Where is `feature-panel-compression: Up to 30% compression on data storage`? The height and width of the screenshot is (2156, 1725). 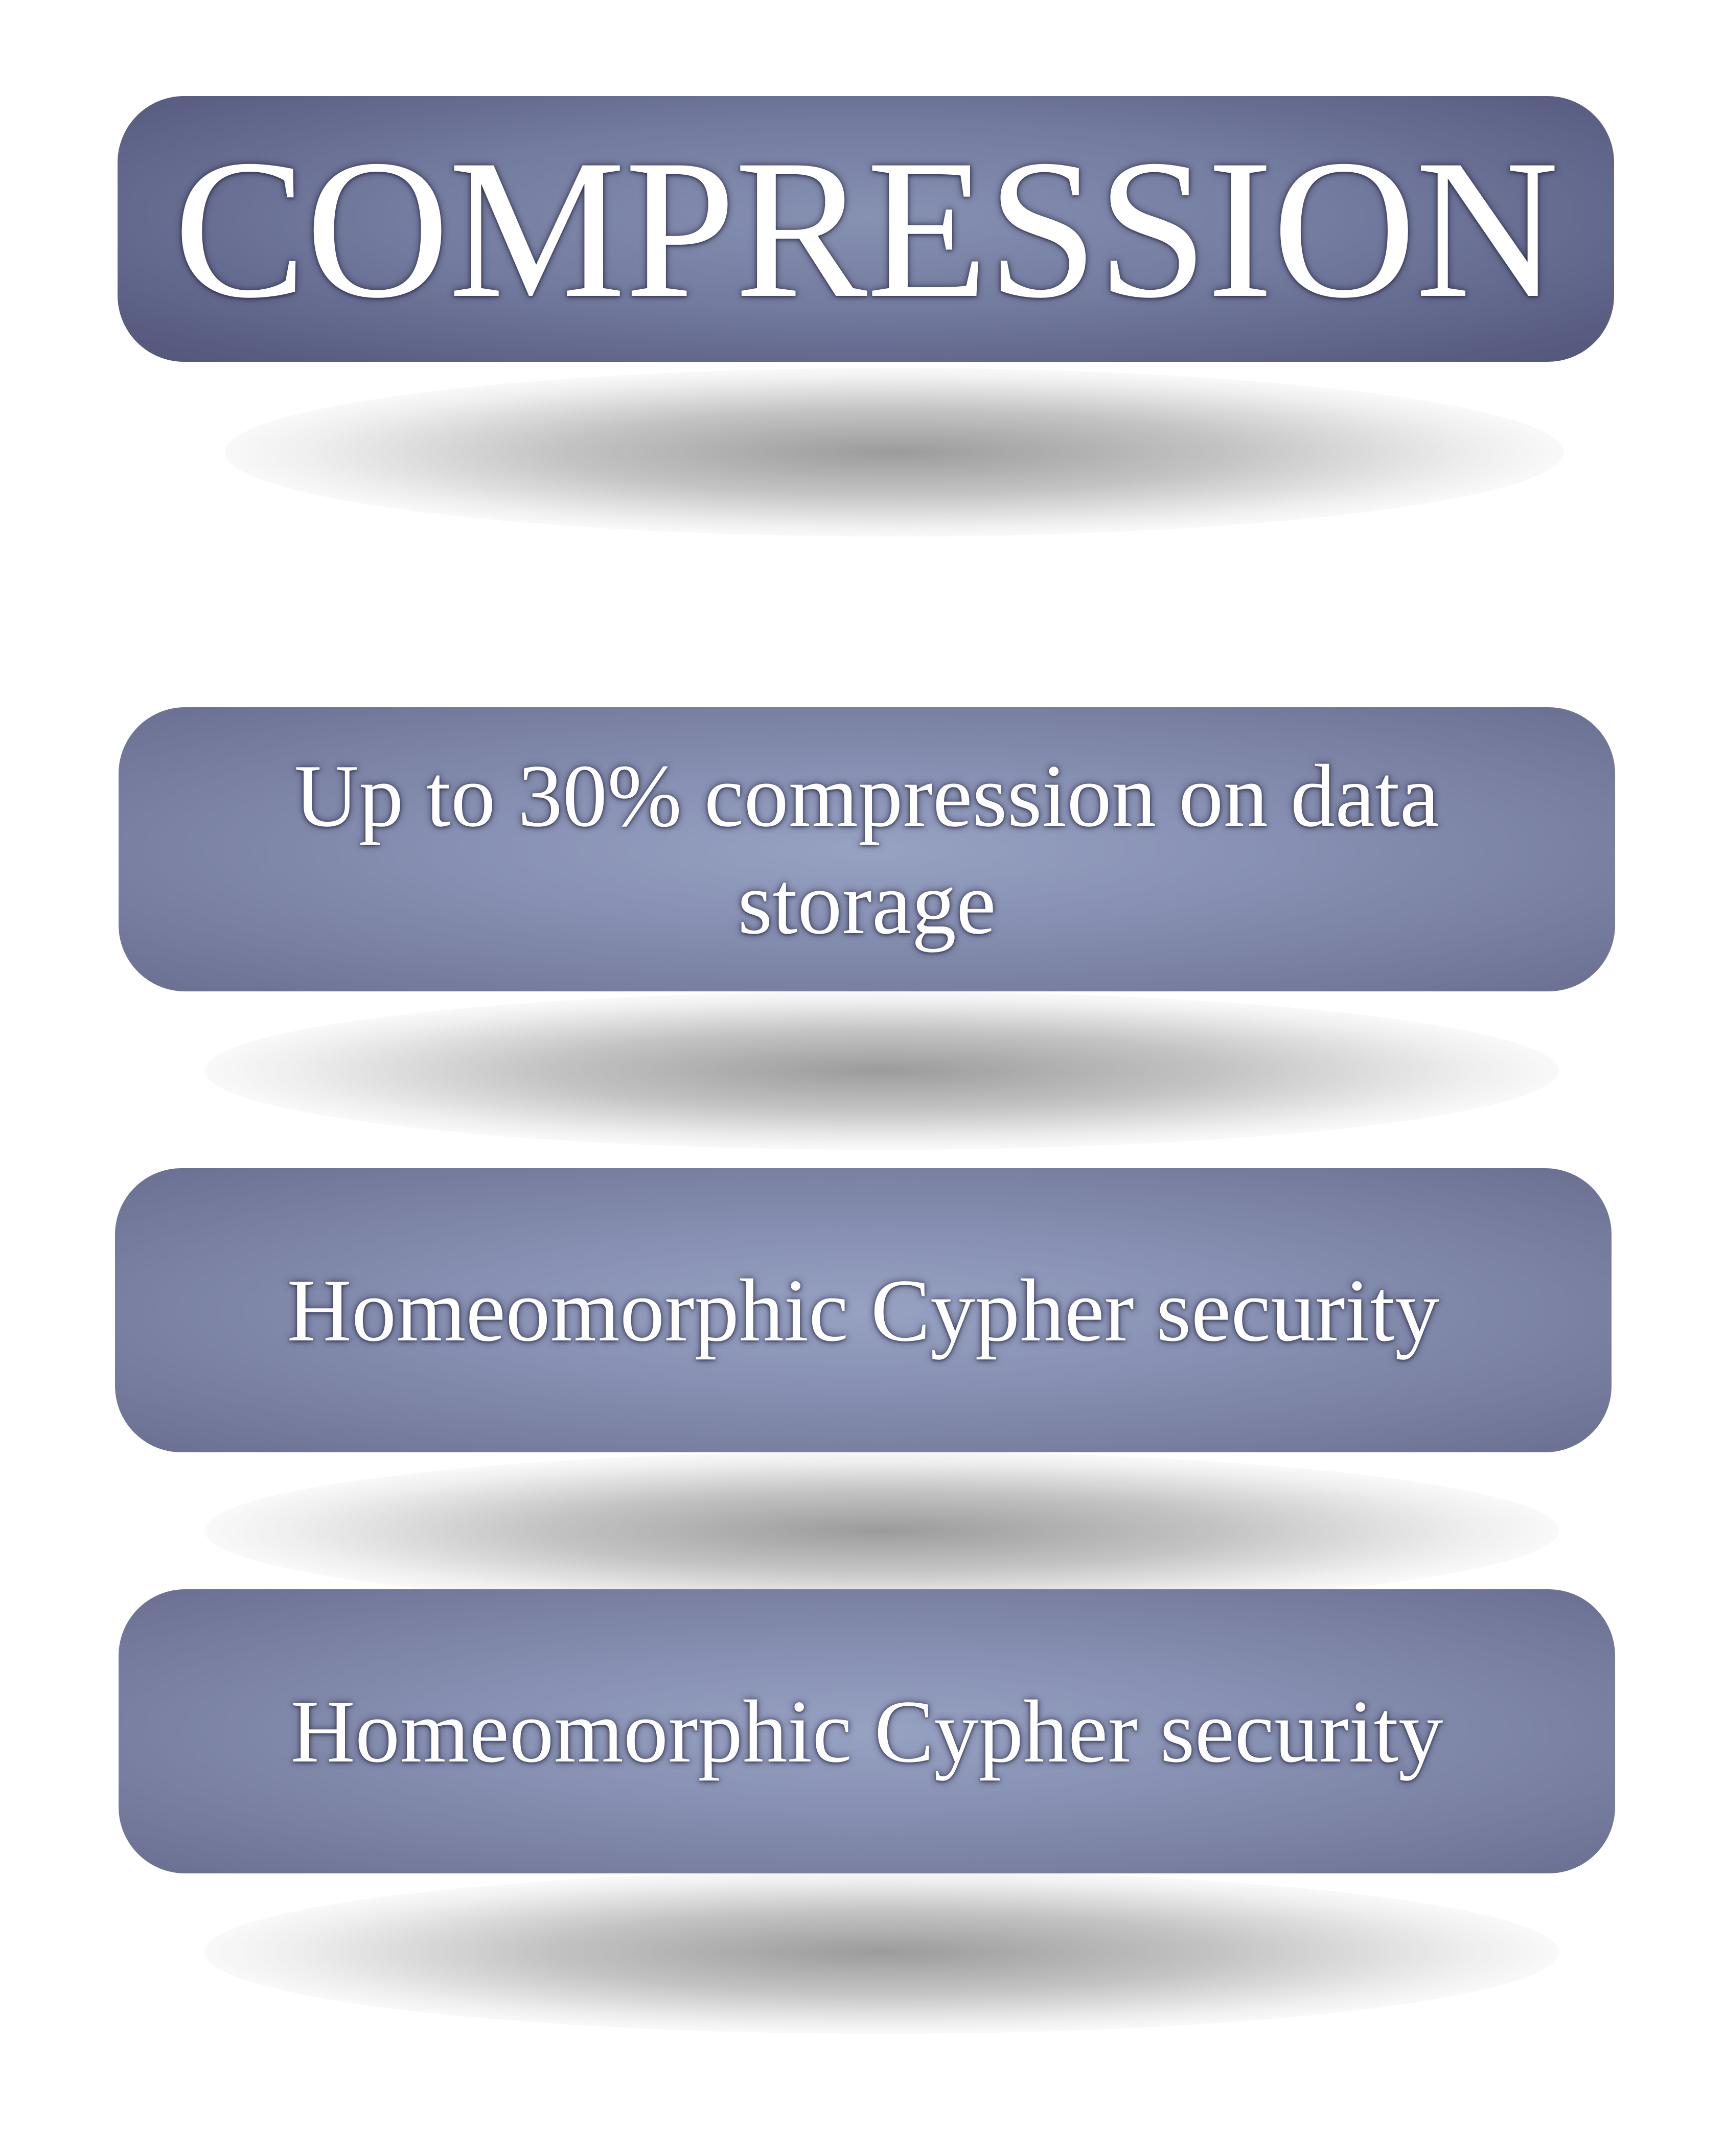 feature-panel-compression: Up to 30% compression on data storage is located at coordinates (867, 849).